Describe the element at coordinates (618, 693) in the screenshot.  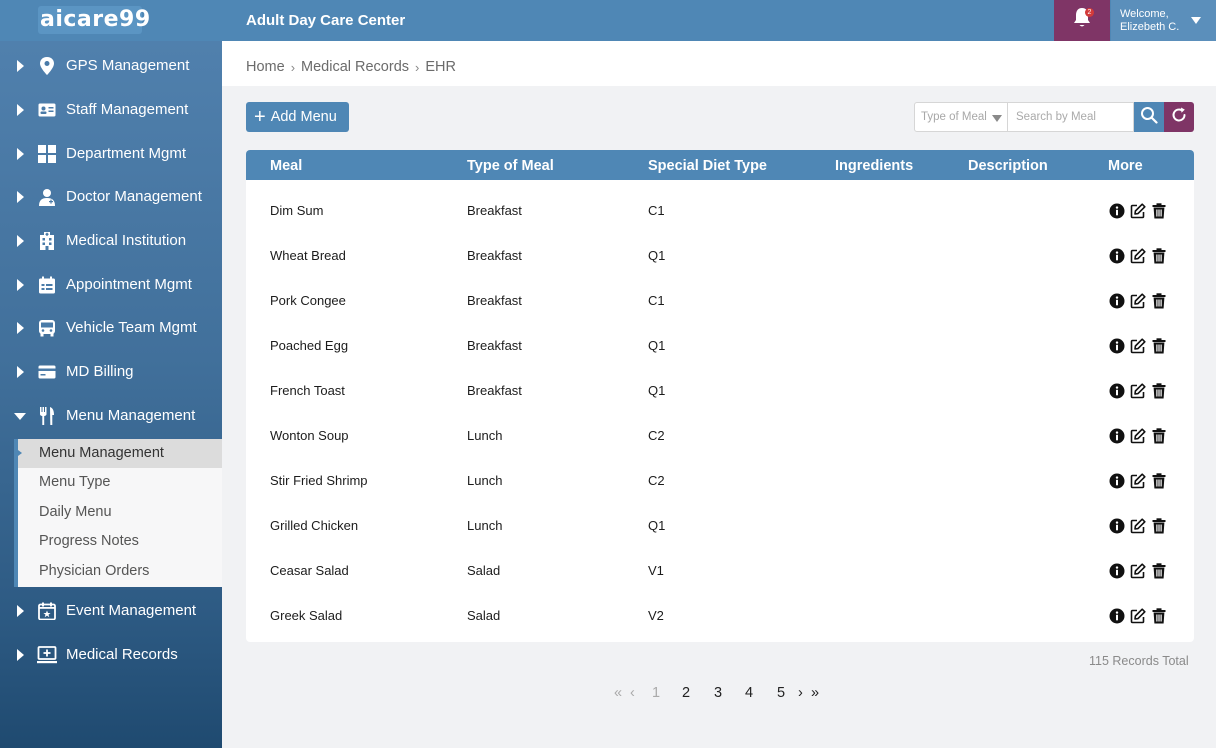
I see `first-page-icon: «` at that location.